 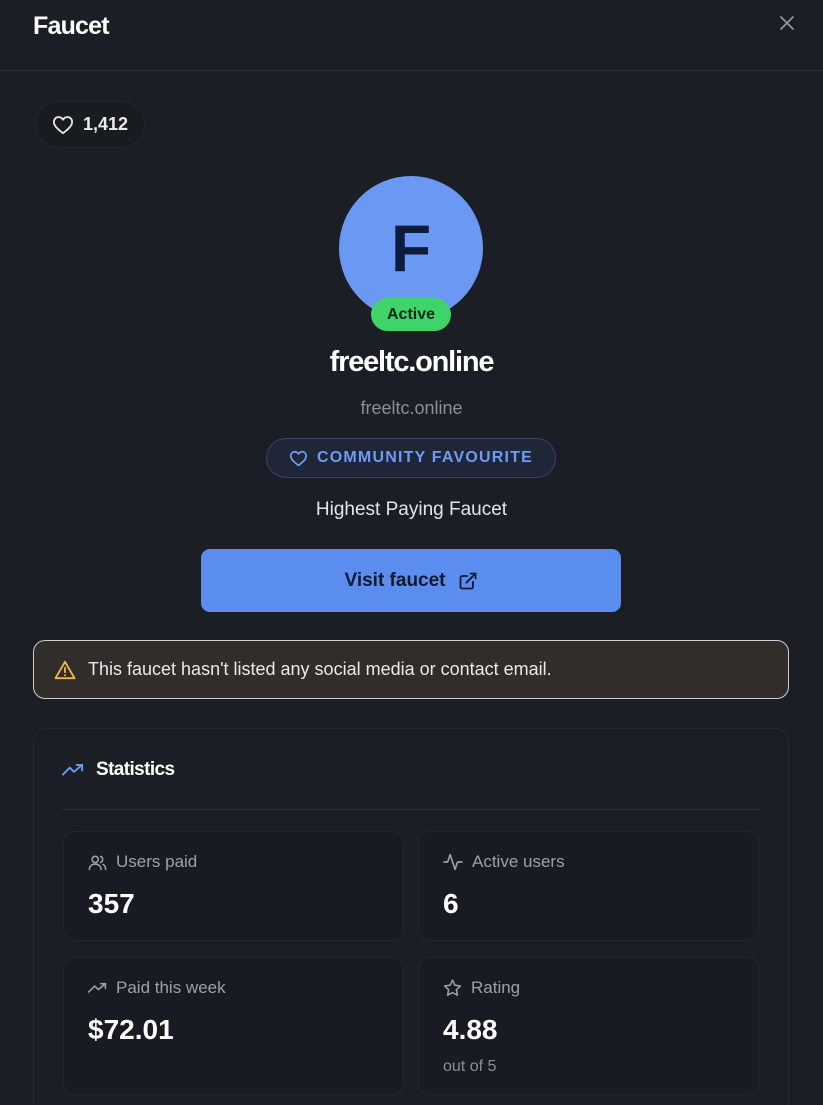 I want to click on stat-label-row: Active users, so click(x=504, y=862).